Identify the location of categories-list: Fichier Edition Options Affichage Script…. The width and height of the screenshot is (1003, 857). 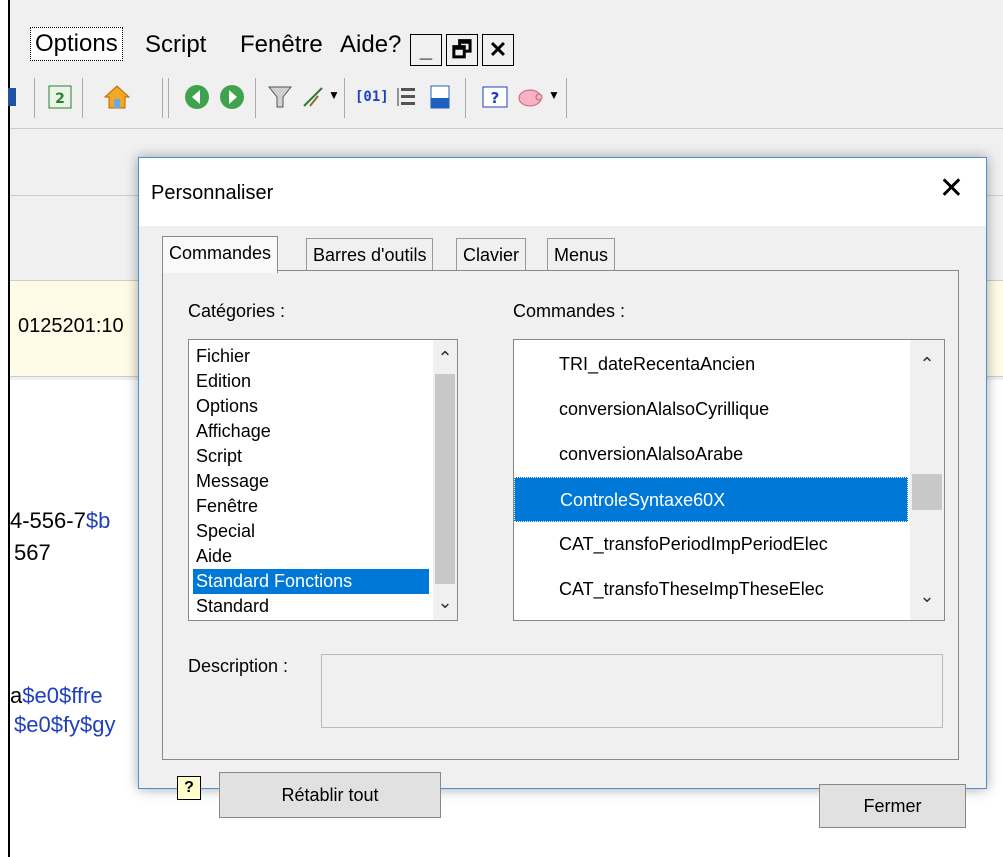
(323, 480).